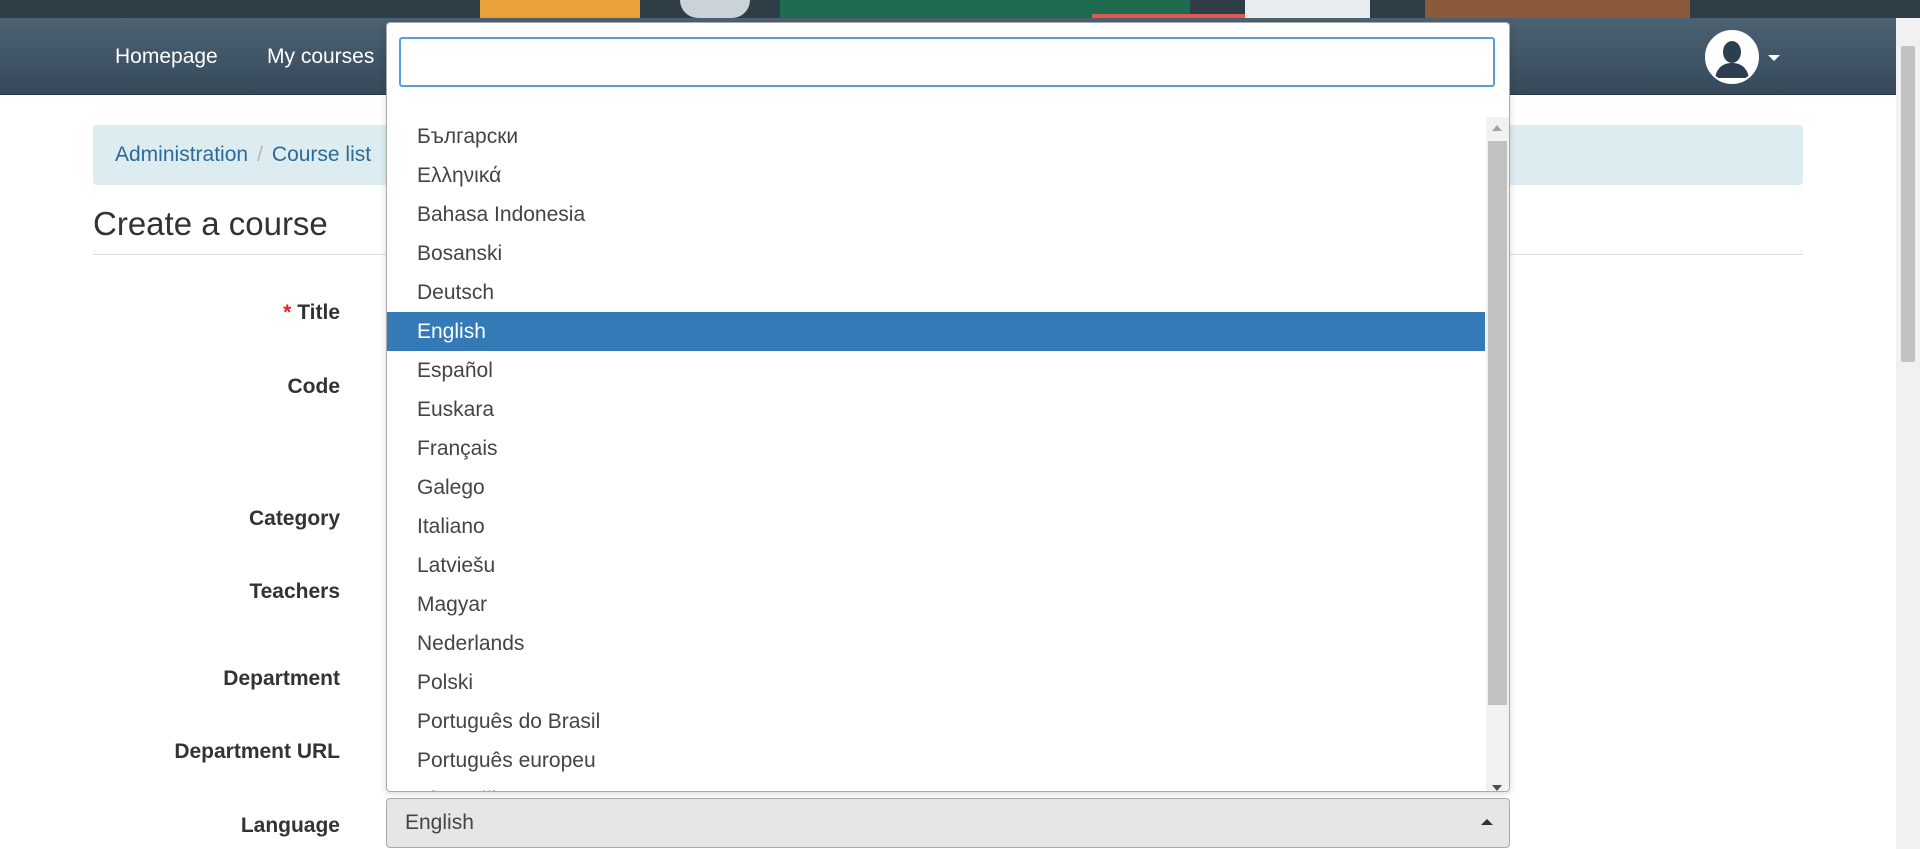  What do you see at coordinates (294, 518) in the screenshot?
I see `category-label: Category` at bounding box center [294, 518].